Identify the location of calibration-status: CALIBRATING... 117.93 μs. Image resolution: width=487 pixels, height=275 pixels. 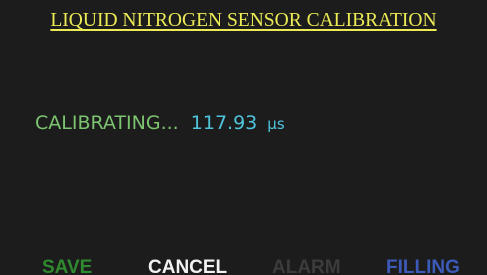
(160, 123).